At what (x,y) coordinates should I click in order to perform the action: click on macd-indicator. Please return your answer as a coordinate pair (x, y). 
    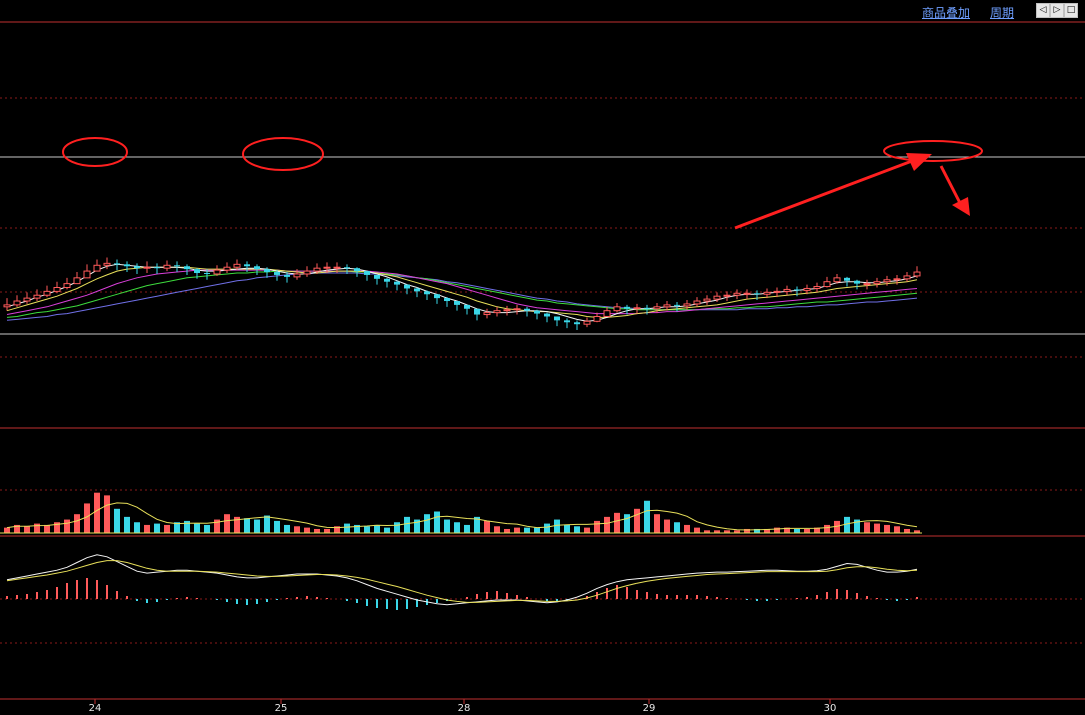
    Looking at the image, I should click on (462, 582).